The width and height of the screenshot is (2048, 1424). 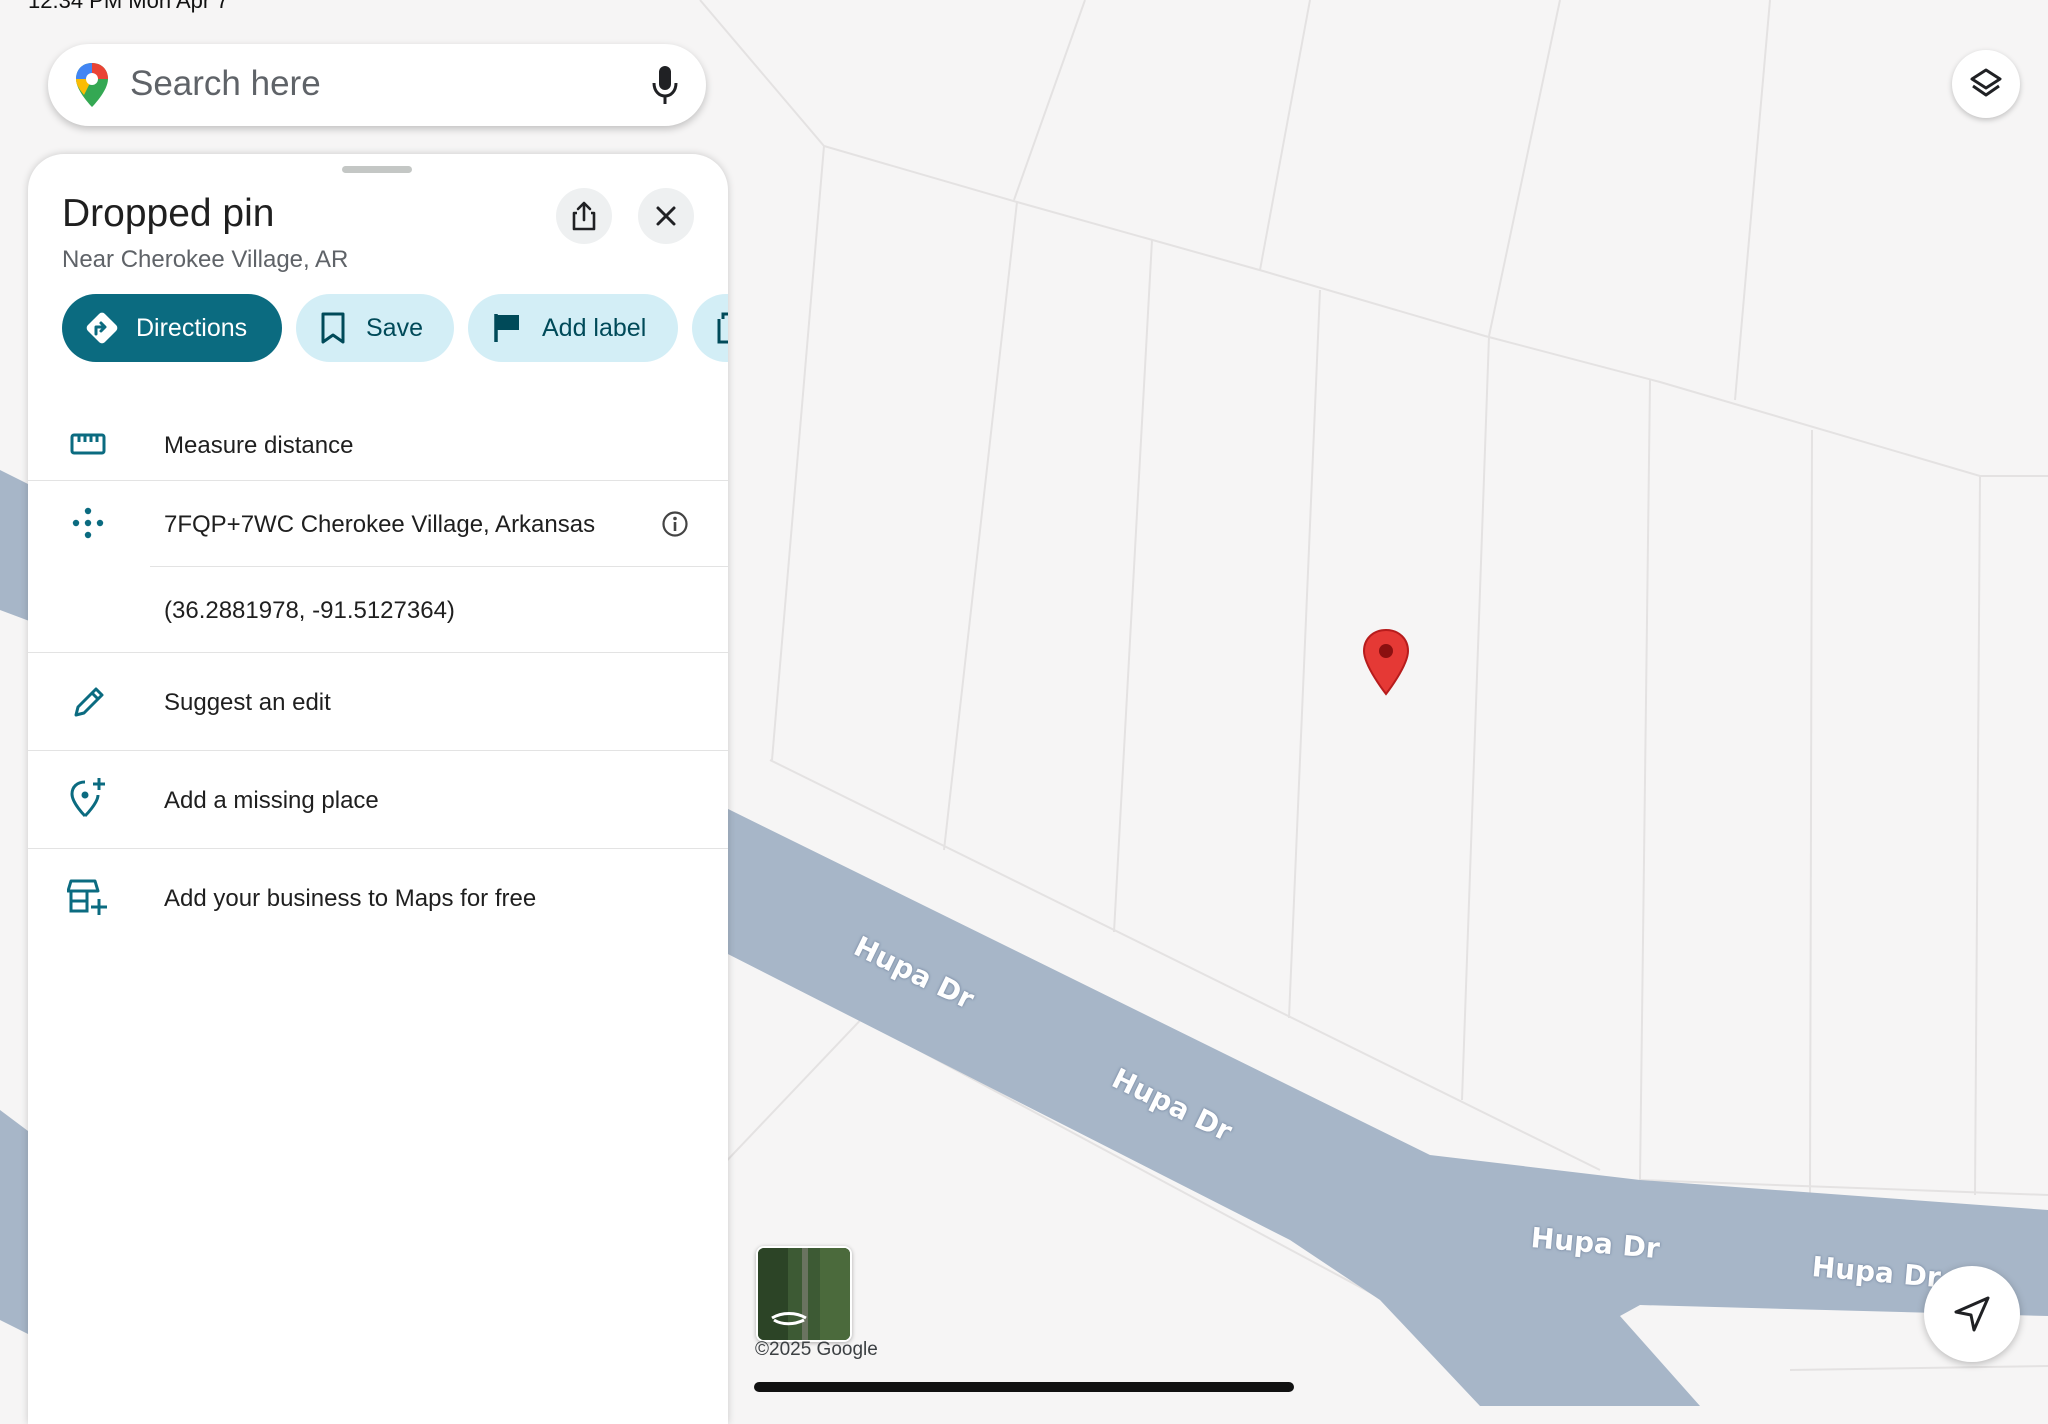 What do you see at coordinates (333, 328) in the screenshot?
I see `bookmark-icon` at bounding box center [333, 328].